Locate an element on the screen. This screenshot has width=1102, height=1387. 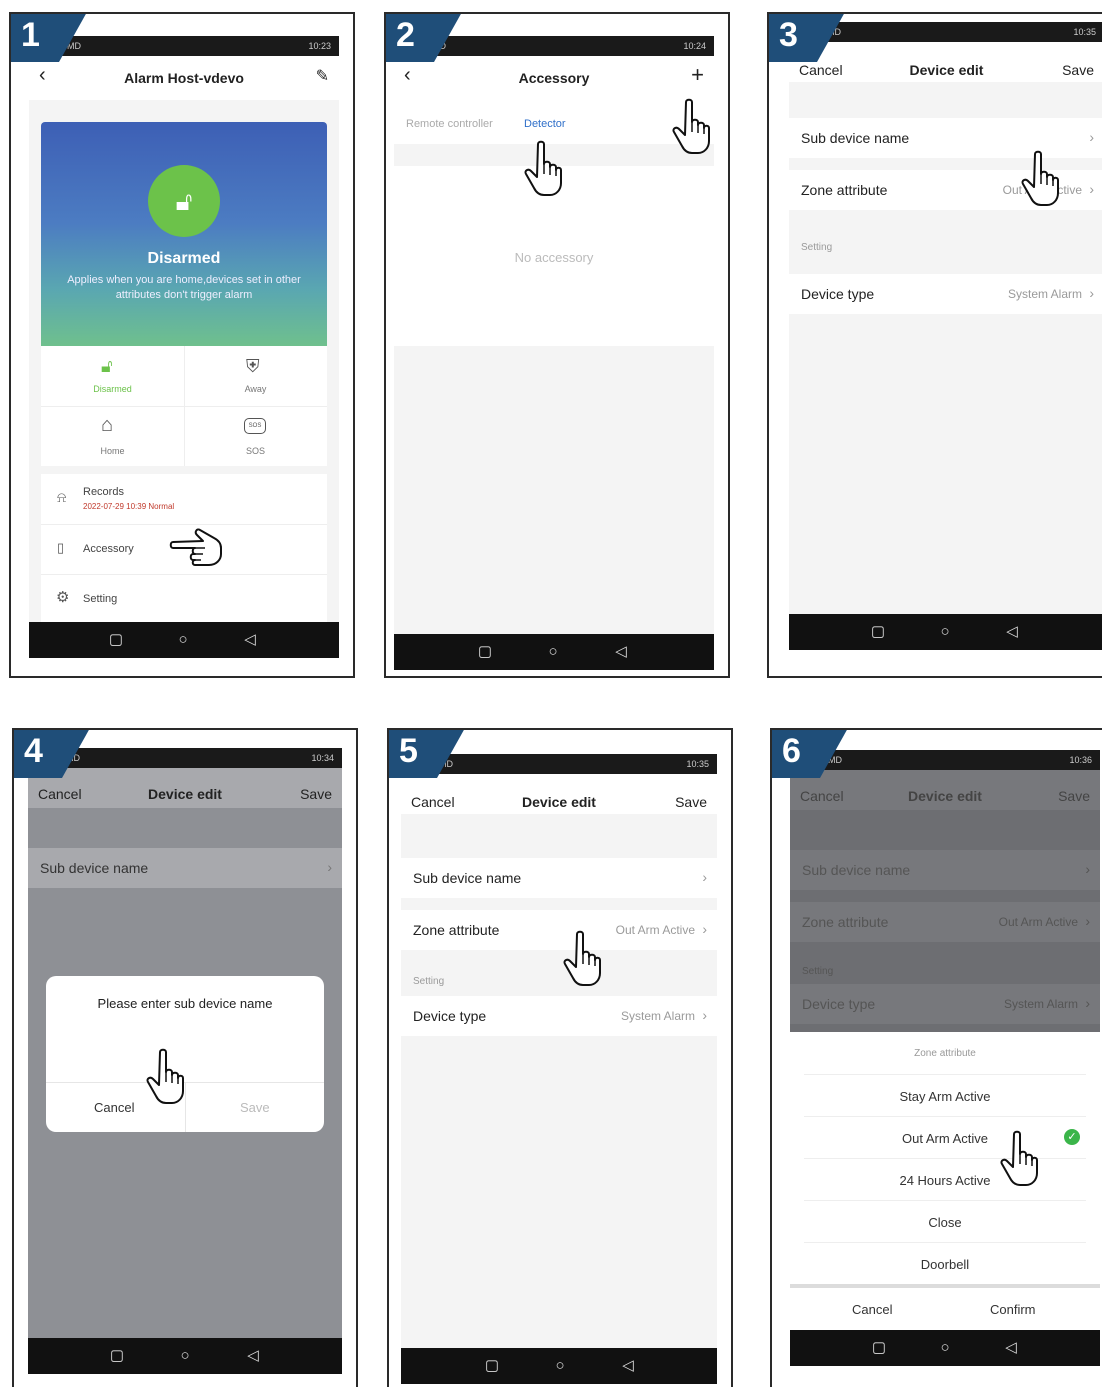
mode-sos: SOS SOS is located at coordinates (255, 436).